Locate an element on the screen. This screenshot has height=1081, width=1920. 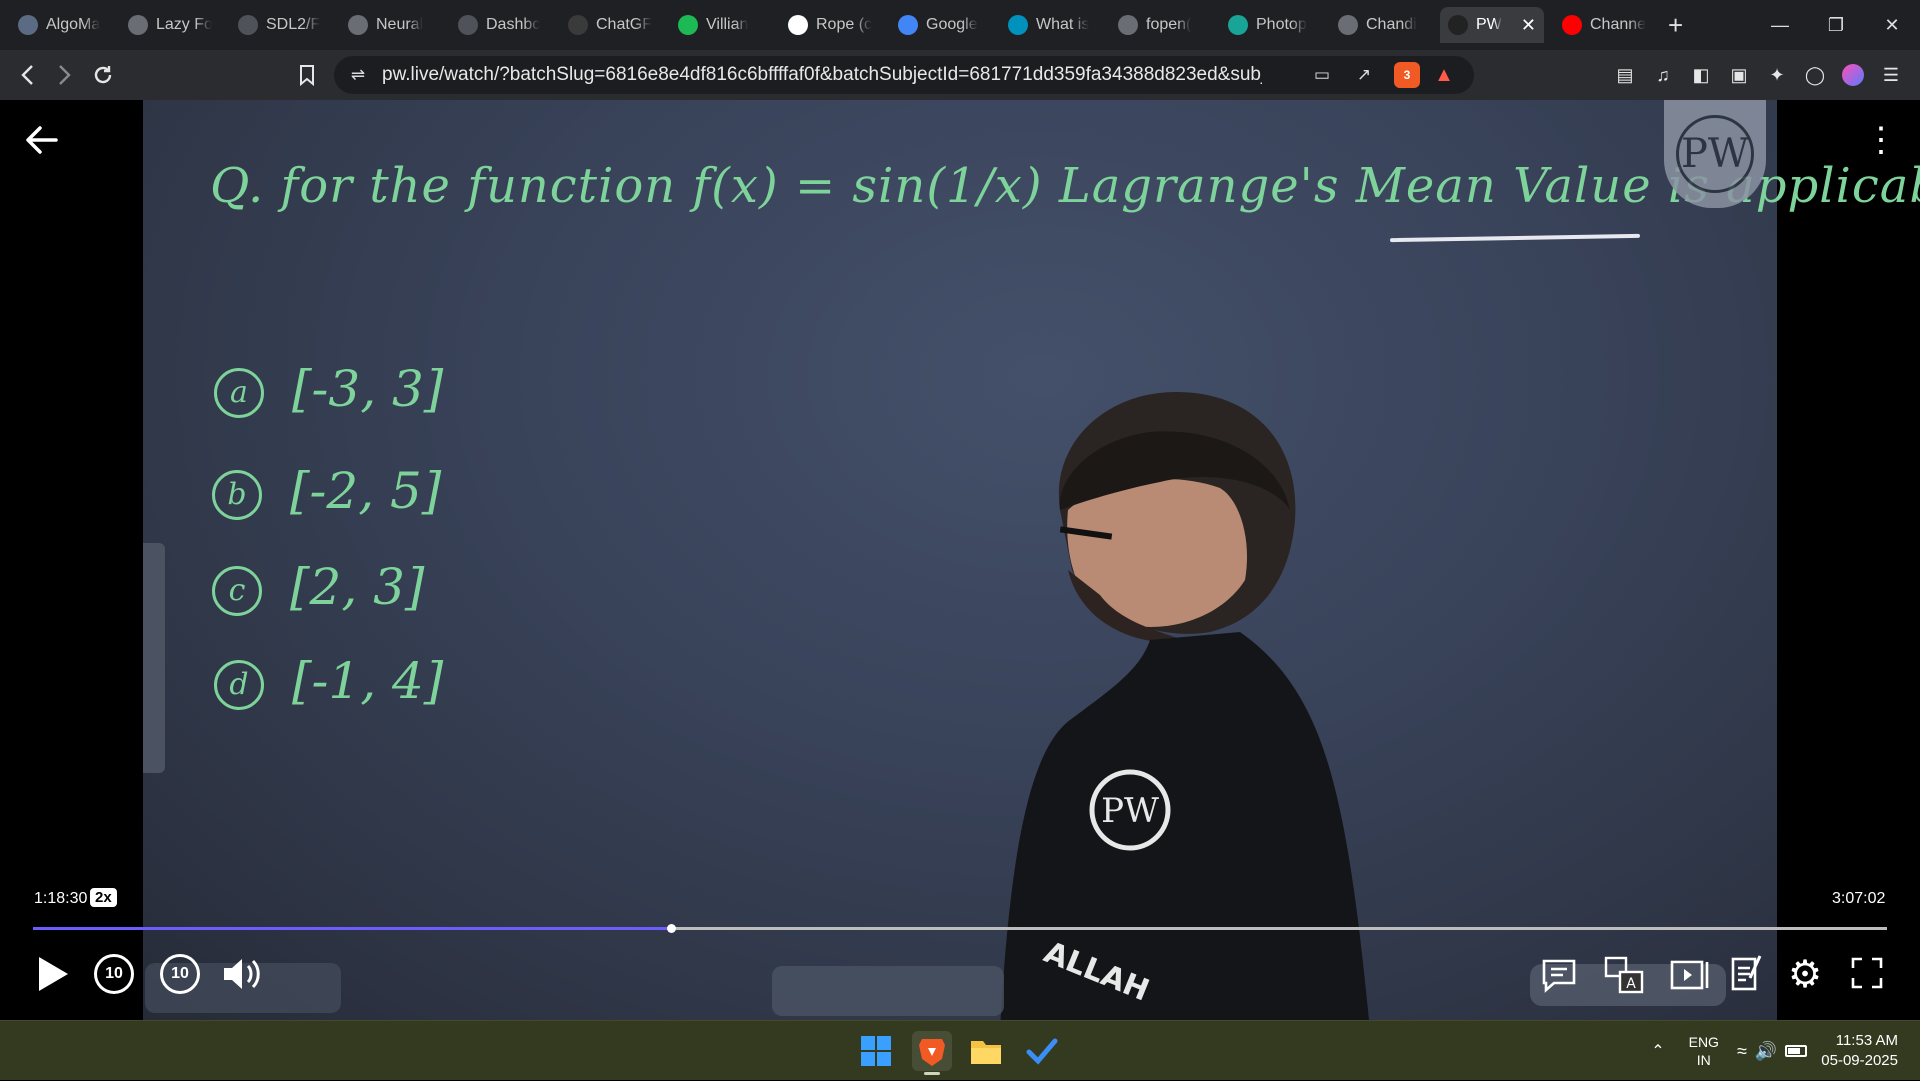
brave-rewards-icon: ▲ is located at coordinates (1444, 75).